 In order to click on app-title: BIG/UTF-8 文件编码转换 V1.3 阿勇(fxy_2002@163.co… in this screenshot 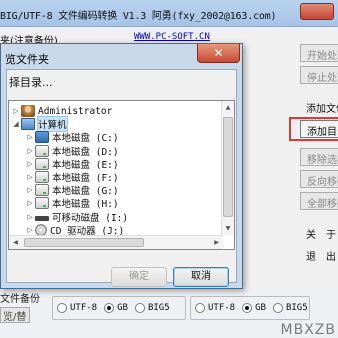, I will do `click(138, 16)`.